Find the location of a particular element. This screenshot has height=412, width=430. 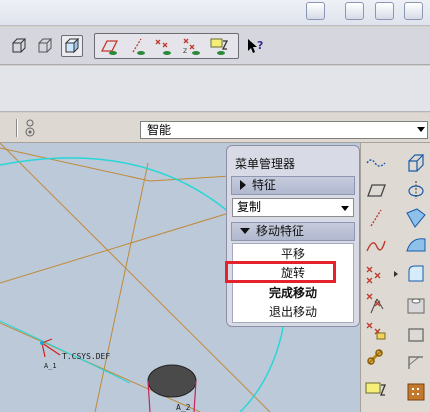

selection-filter-value: 智能 is located at coordinates (159, 130).